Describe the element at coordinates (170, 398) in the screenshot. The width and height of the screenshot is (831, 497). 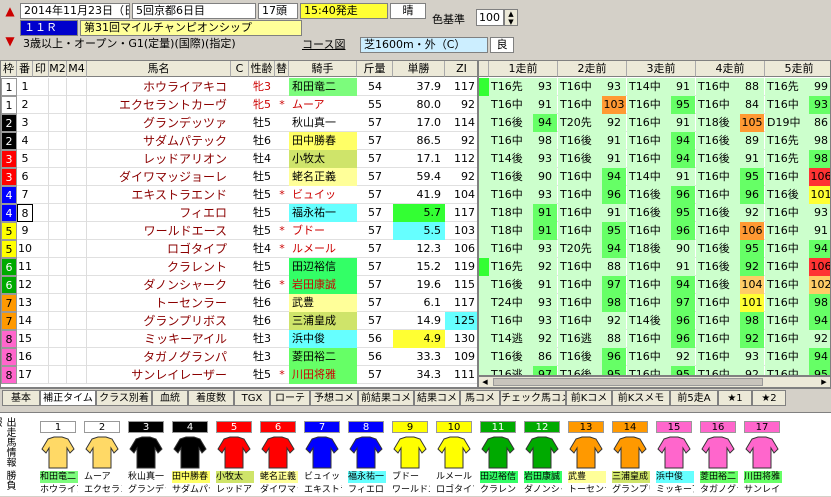
I see `tab-3: 血統` at that location.